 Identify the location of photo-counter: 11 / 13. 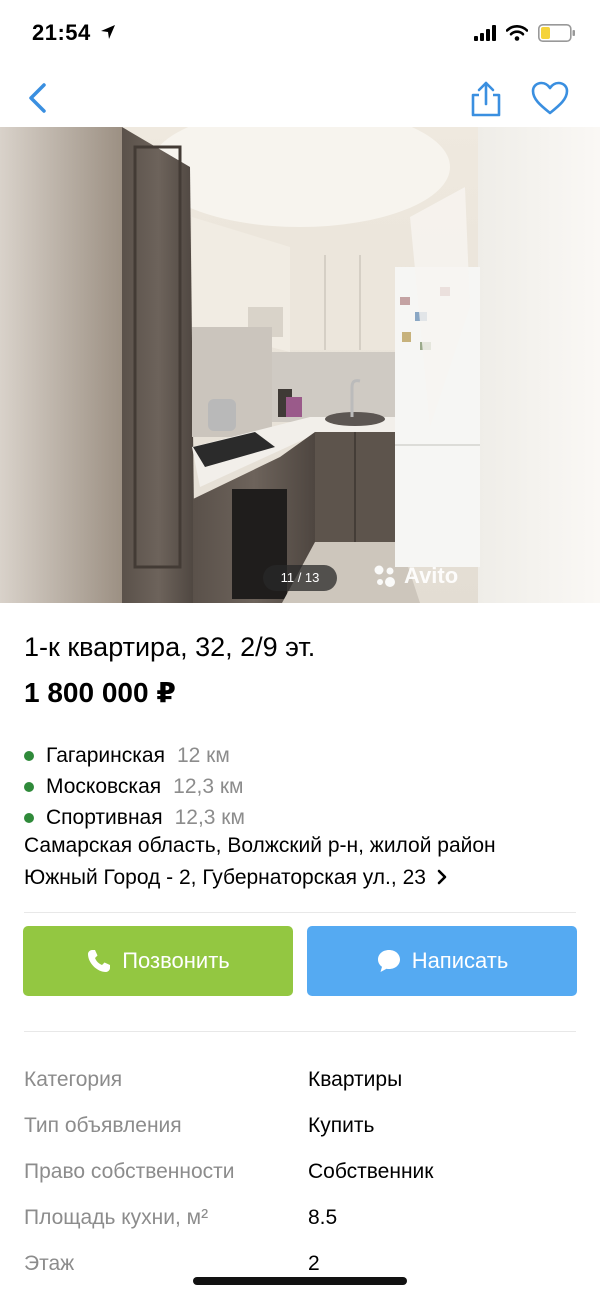
(300, 578).